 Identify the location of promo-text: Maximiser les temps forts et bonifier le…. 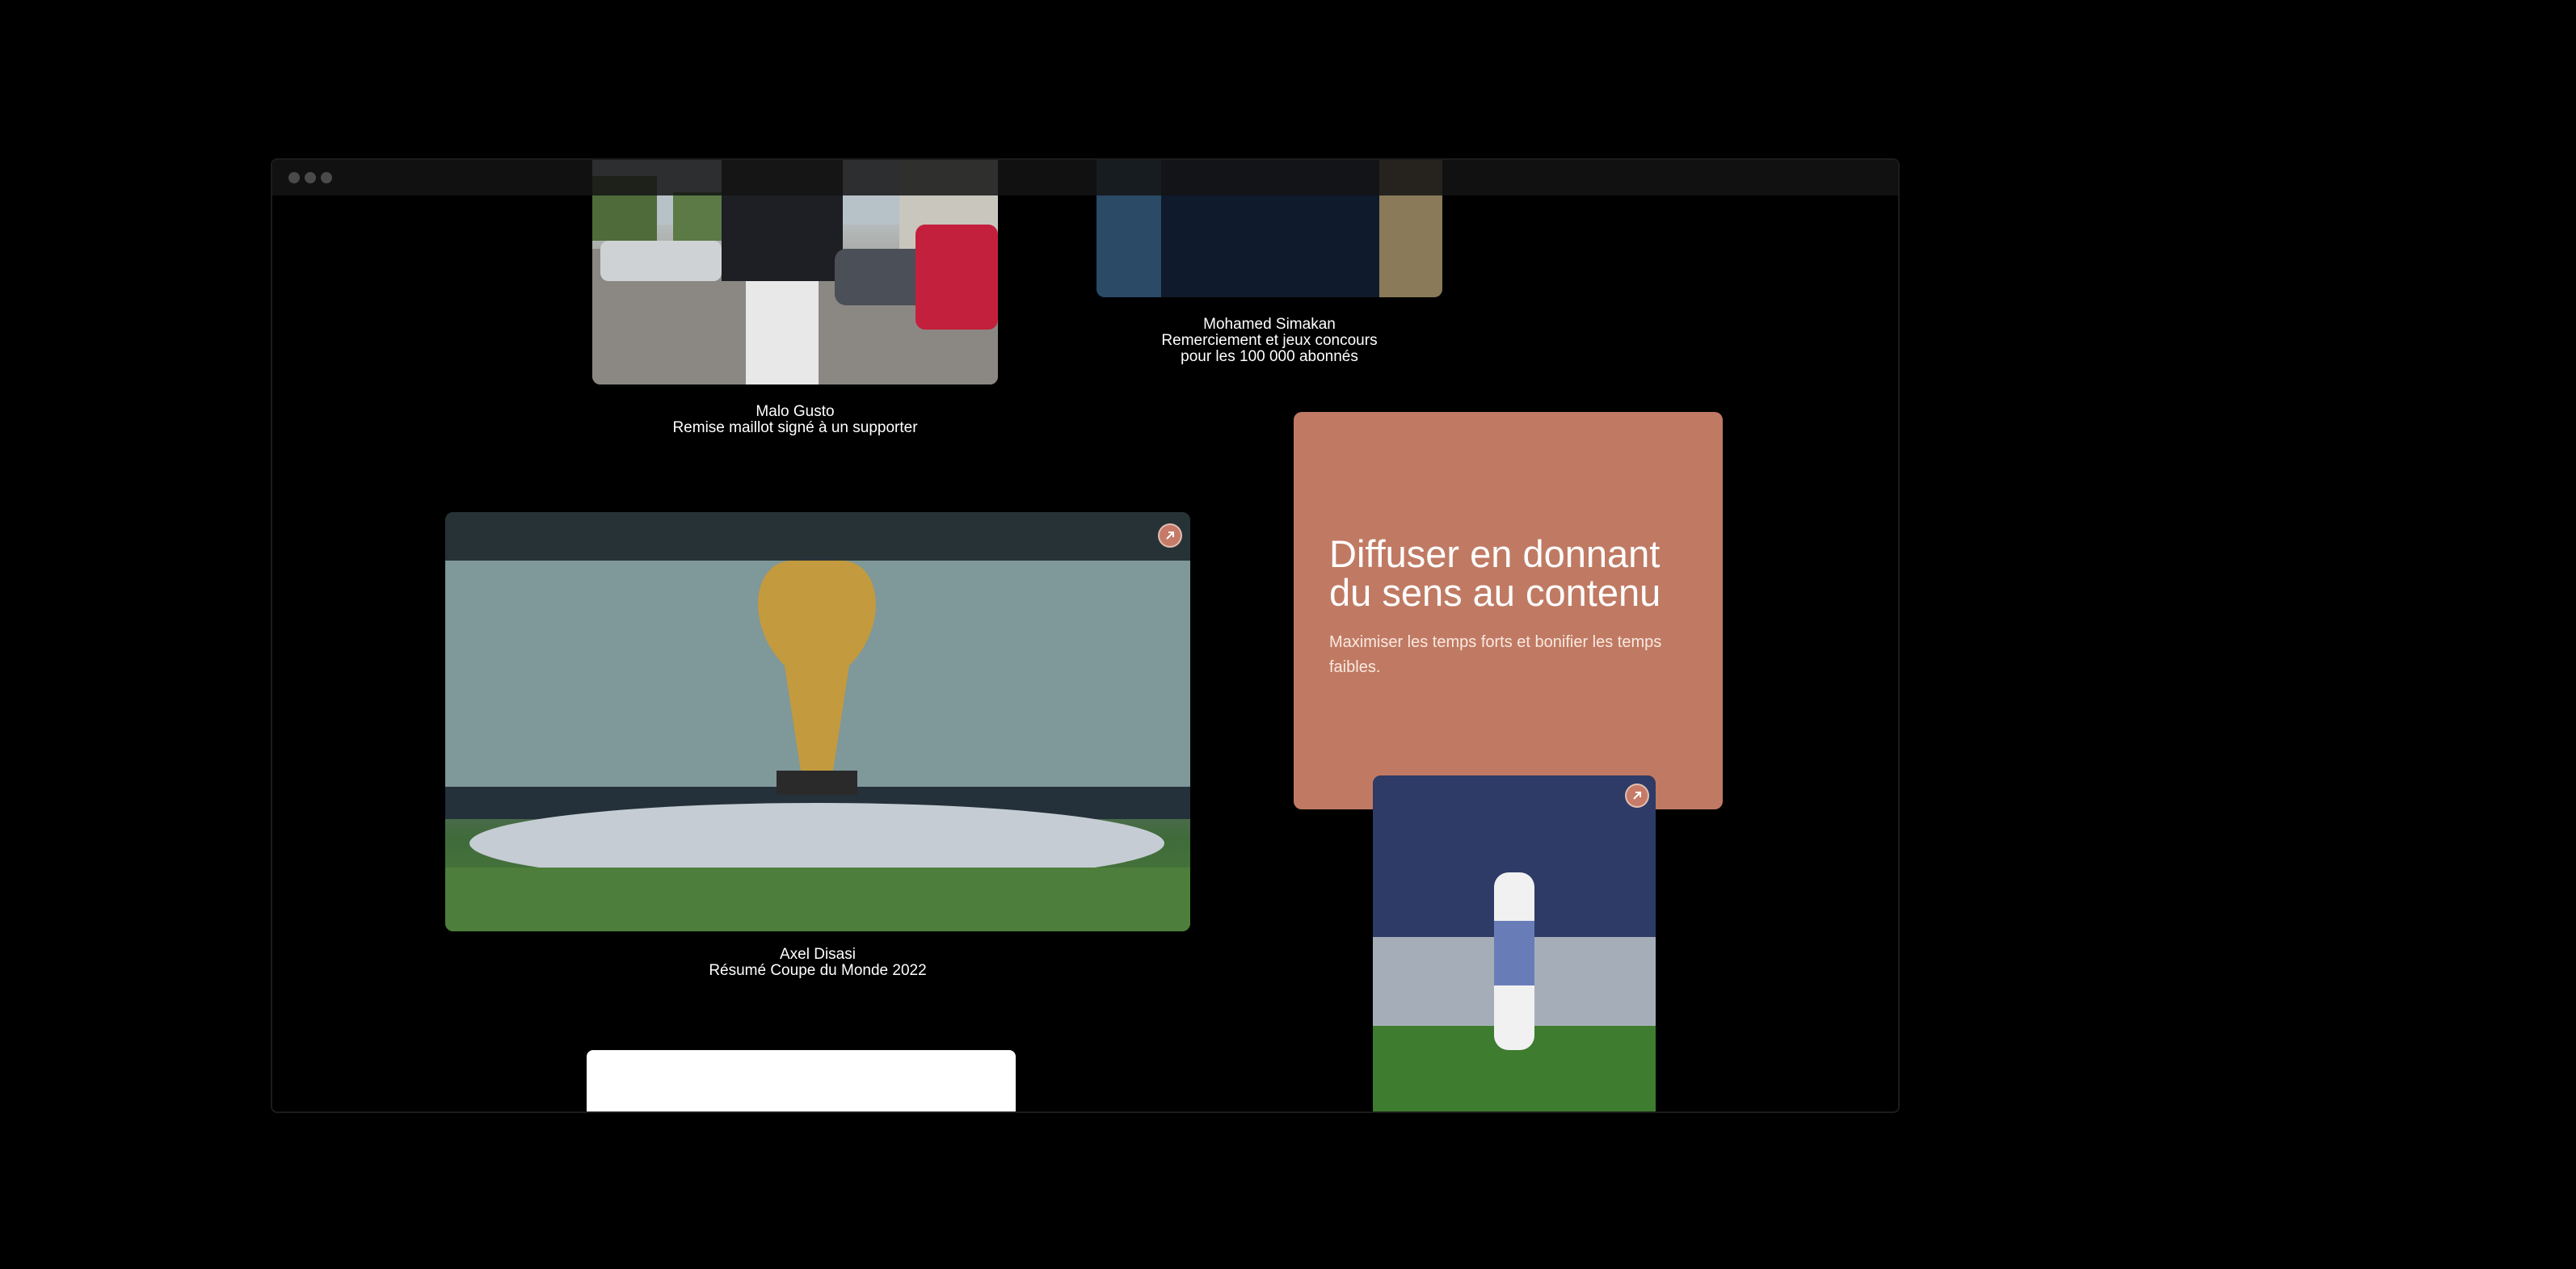
(1495, 654).